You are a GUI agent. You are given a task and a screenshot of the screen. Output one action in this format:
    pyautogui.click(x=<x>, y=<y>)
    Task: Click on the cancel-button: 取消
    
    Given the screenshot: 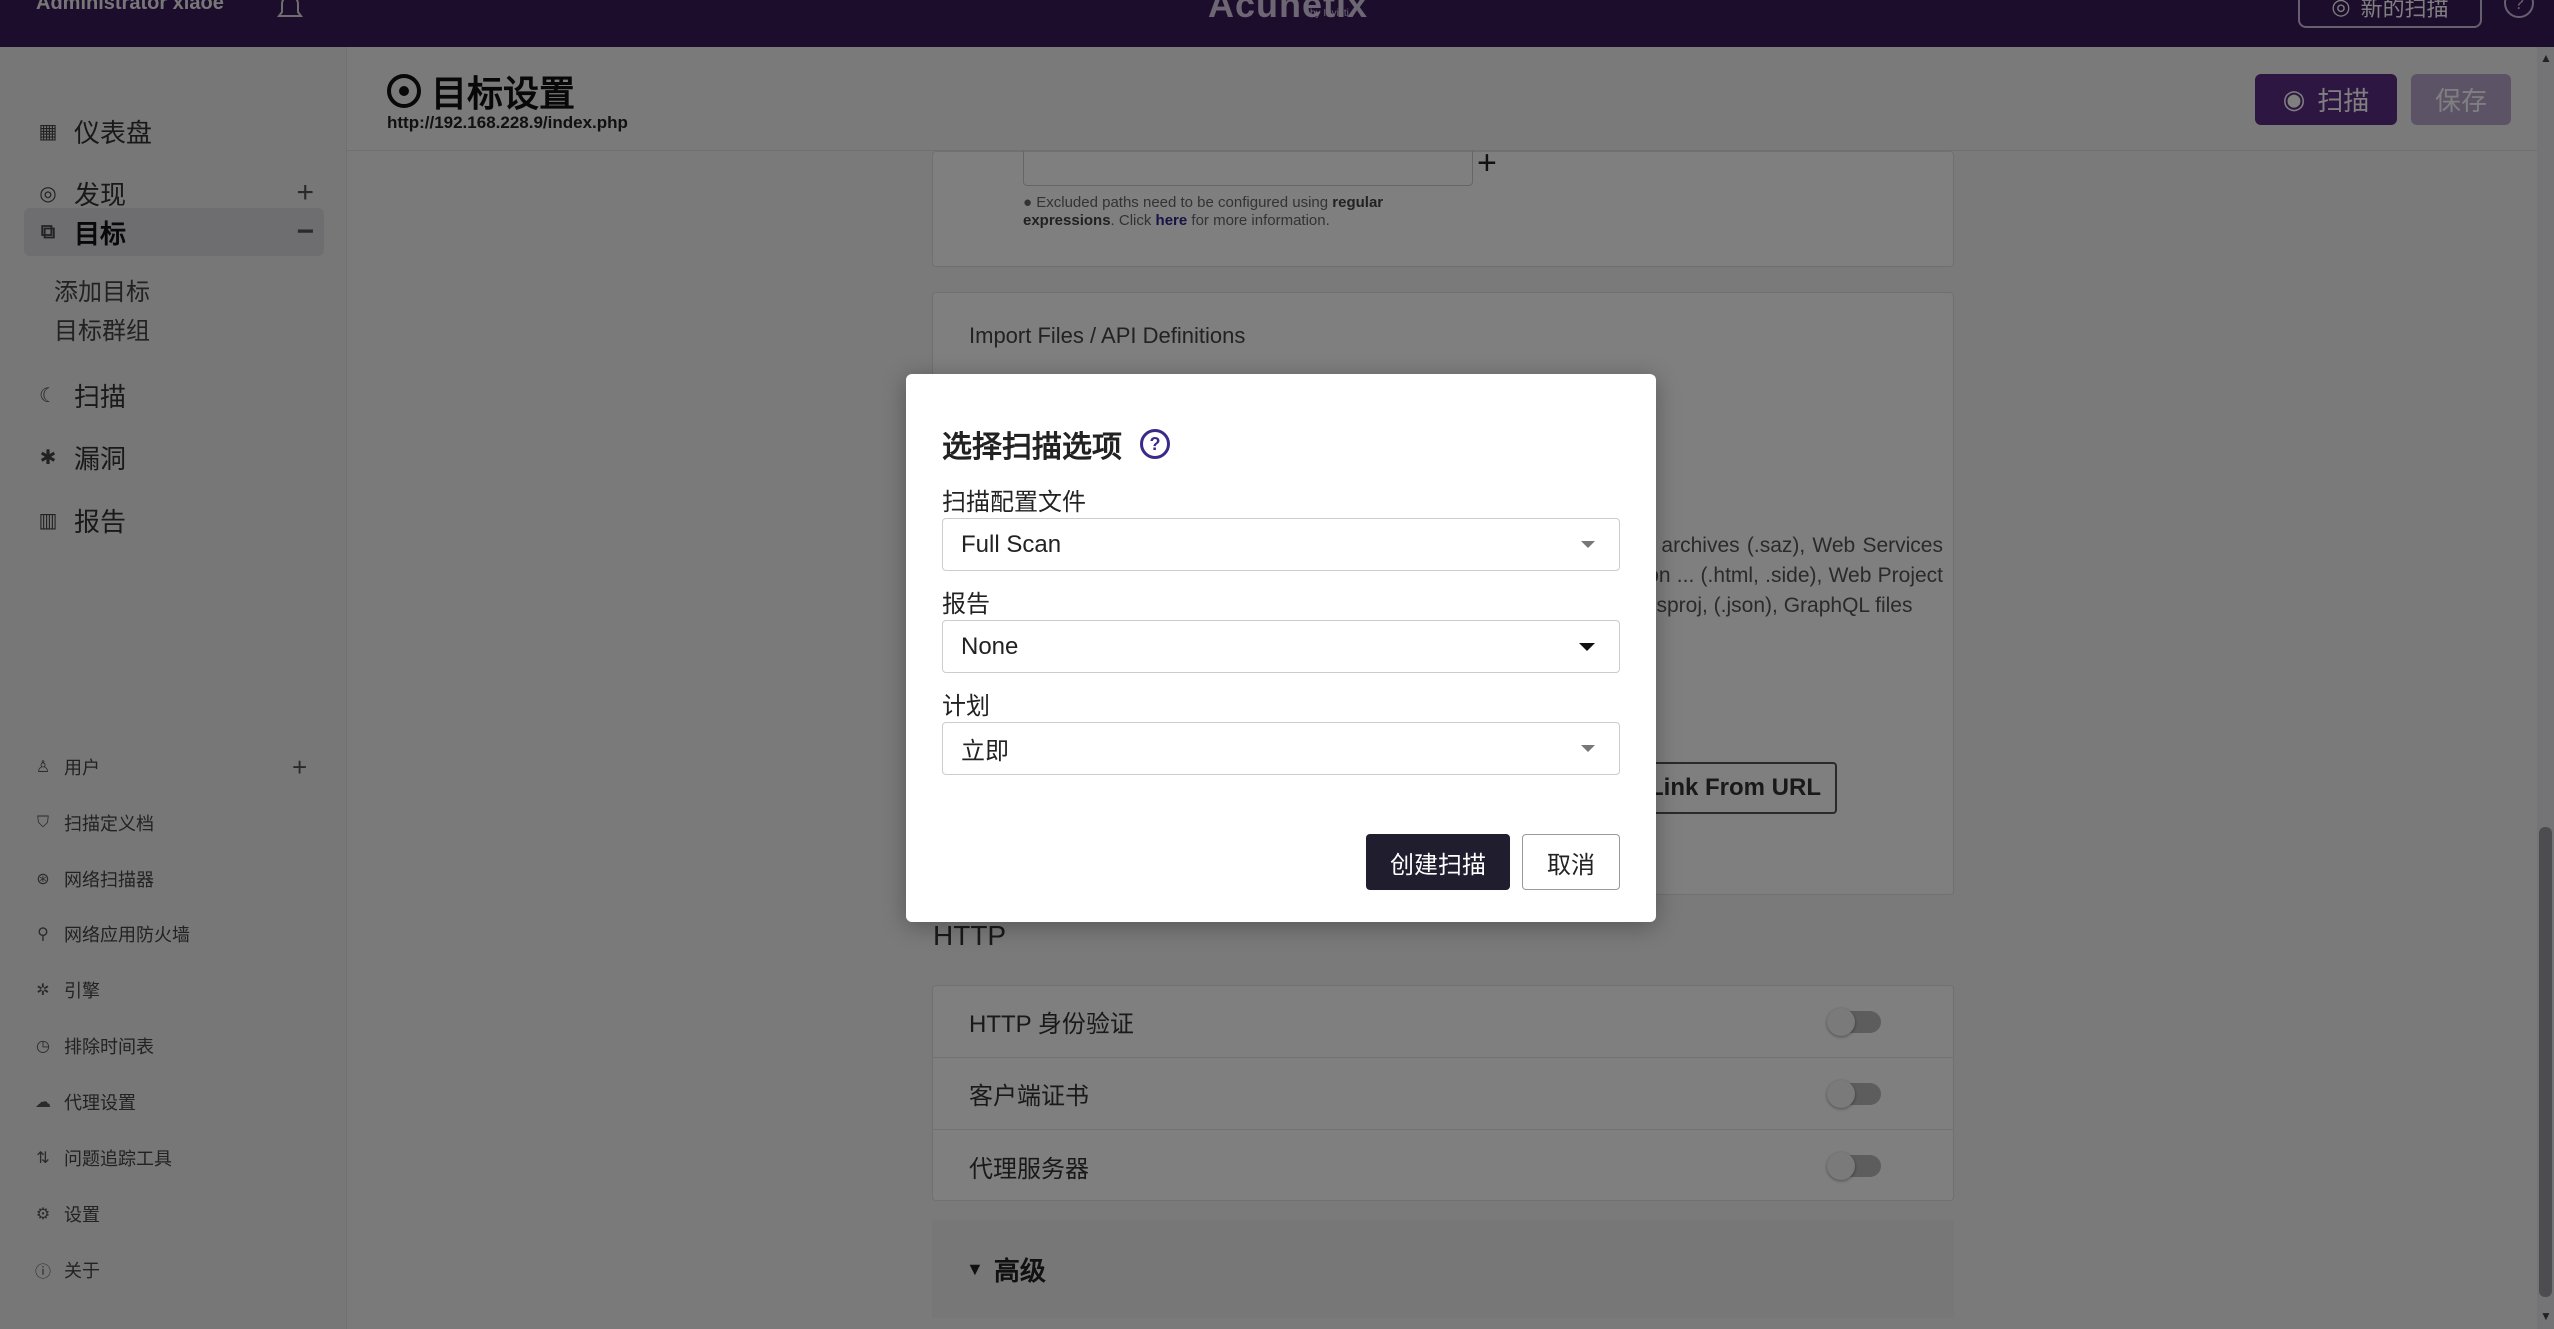 What is the action you would take?
    pyautogui.click(x=1571, y=862)
    